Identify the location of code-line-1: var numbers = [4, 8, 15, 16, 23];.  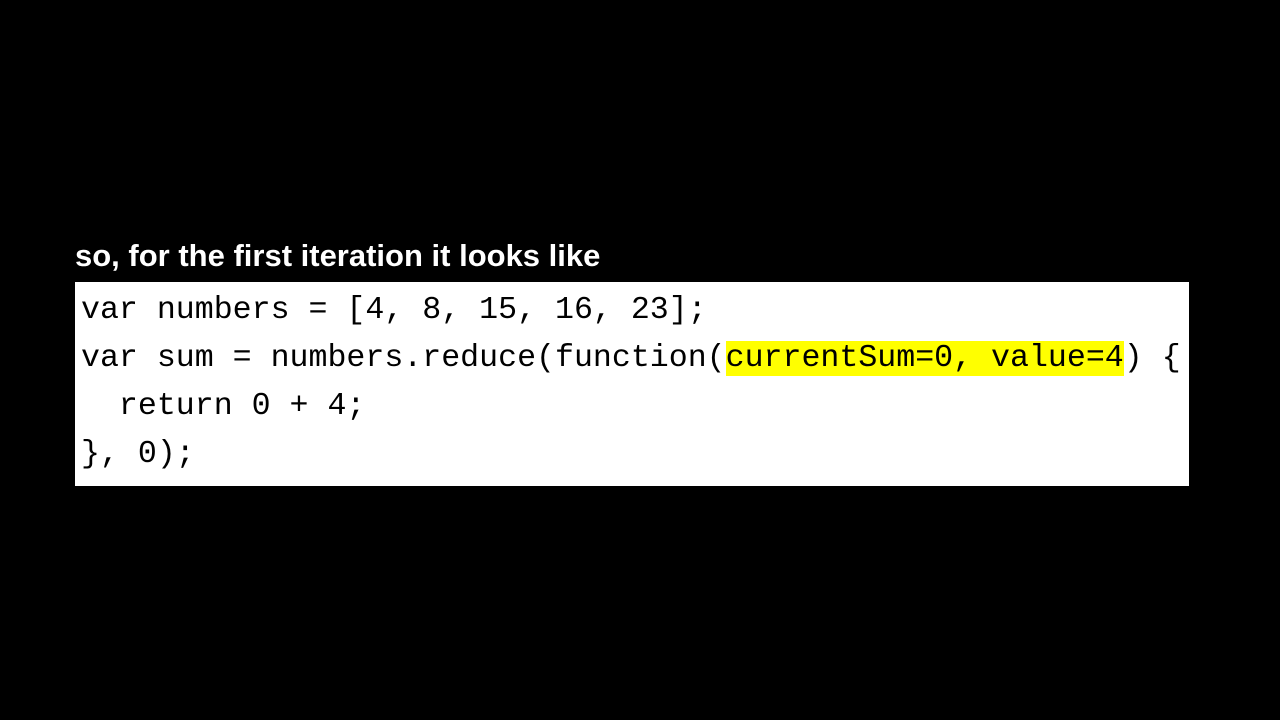
(394, 310).